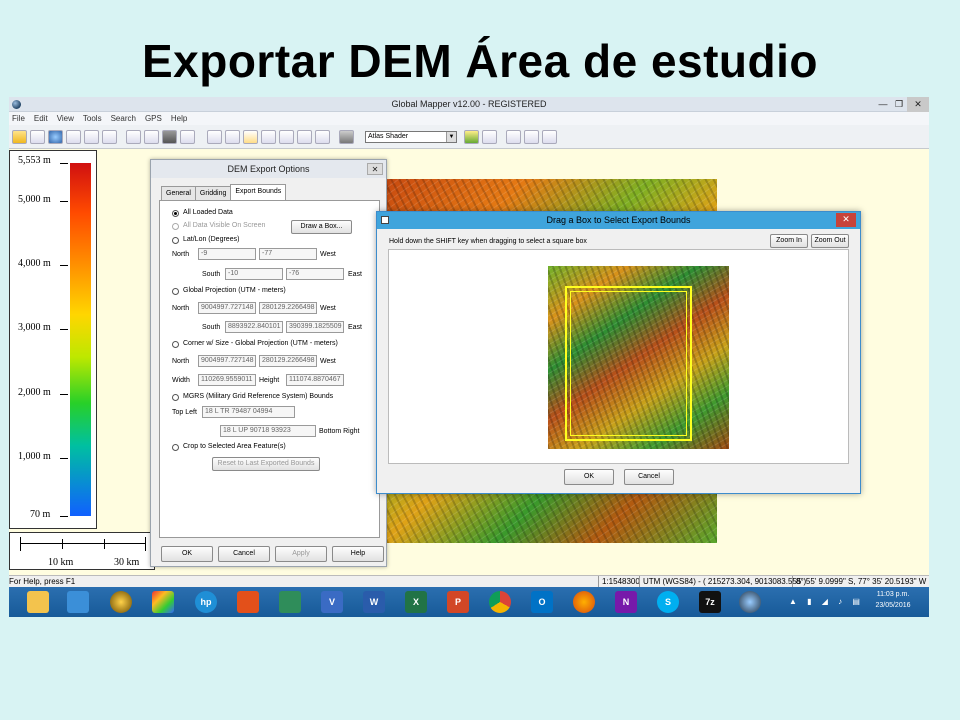 The height and width of the screenshot is (720, 960). Describe the element at coordinates (55, 137) in the screenshot. I see `globe-icon` at that location.